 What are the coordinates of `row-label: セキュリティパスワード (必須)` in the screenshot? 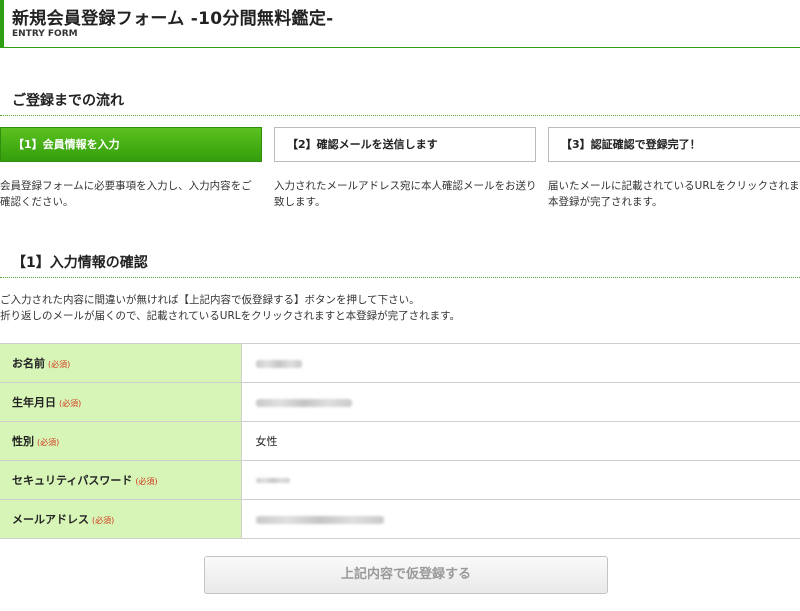 It's located at (121, 480).